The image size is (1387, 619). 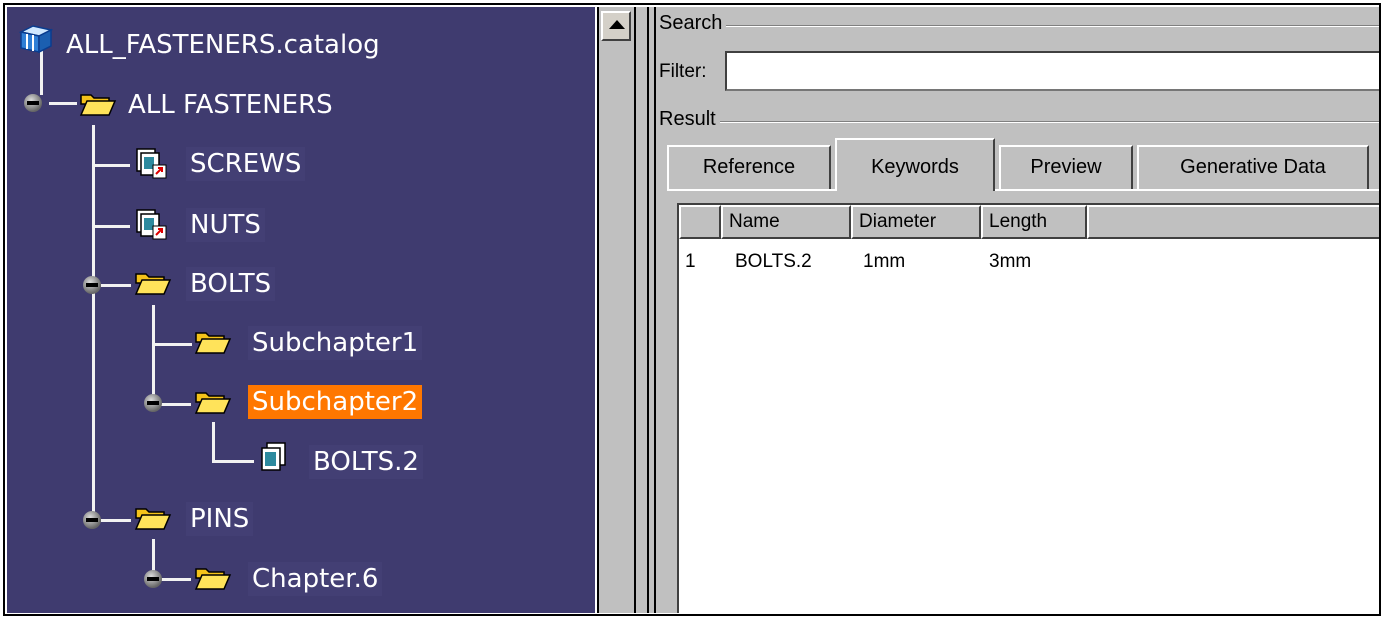 What do you see at coordinates (36, 39) in the screenshot?
I see `catalog-book-icon` at bounding box center [36, 39].